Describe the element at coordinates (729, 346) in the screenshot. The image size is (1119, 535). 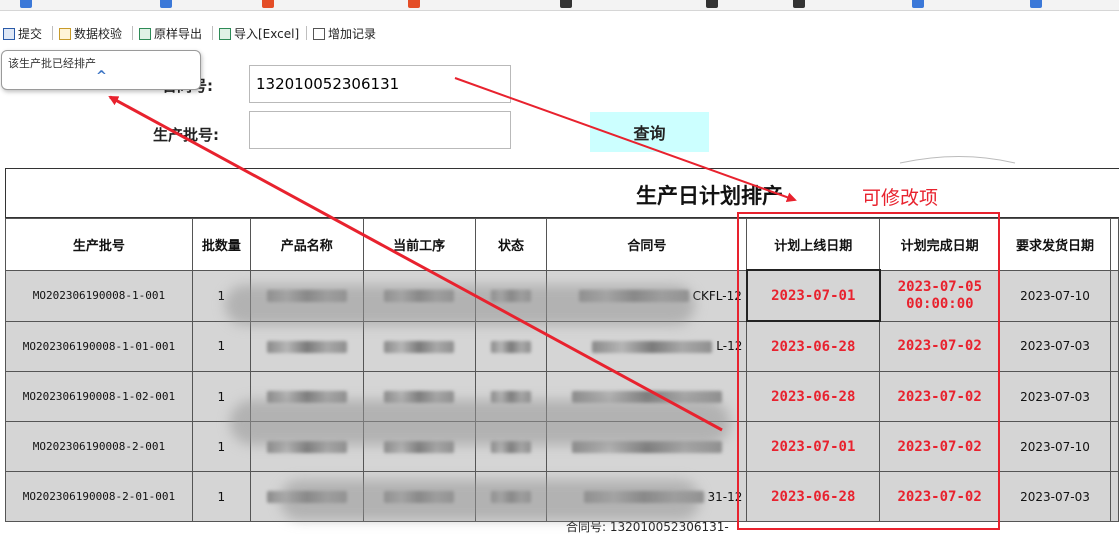
I see `cell-contract-tail: L-12` at that location.